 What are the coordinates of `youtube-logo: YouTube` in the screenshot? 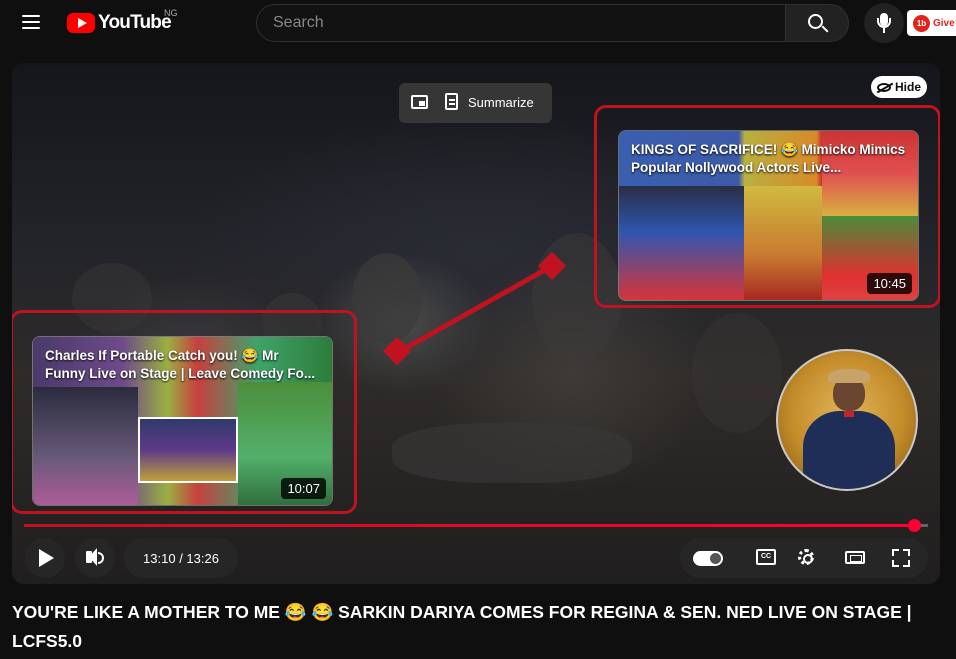 It's located at (119, 23).